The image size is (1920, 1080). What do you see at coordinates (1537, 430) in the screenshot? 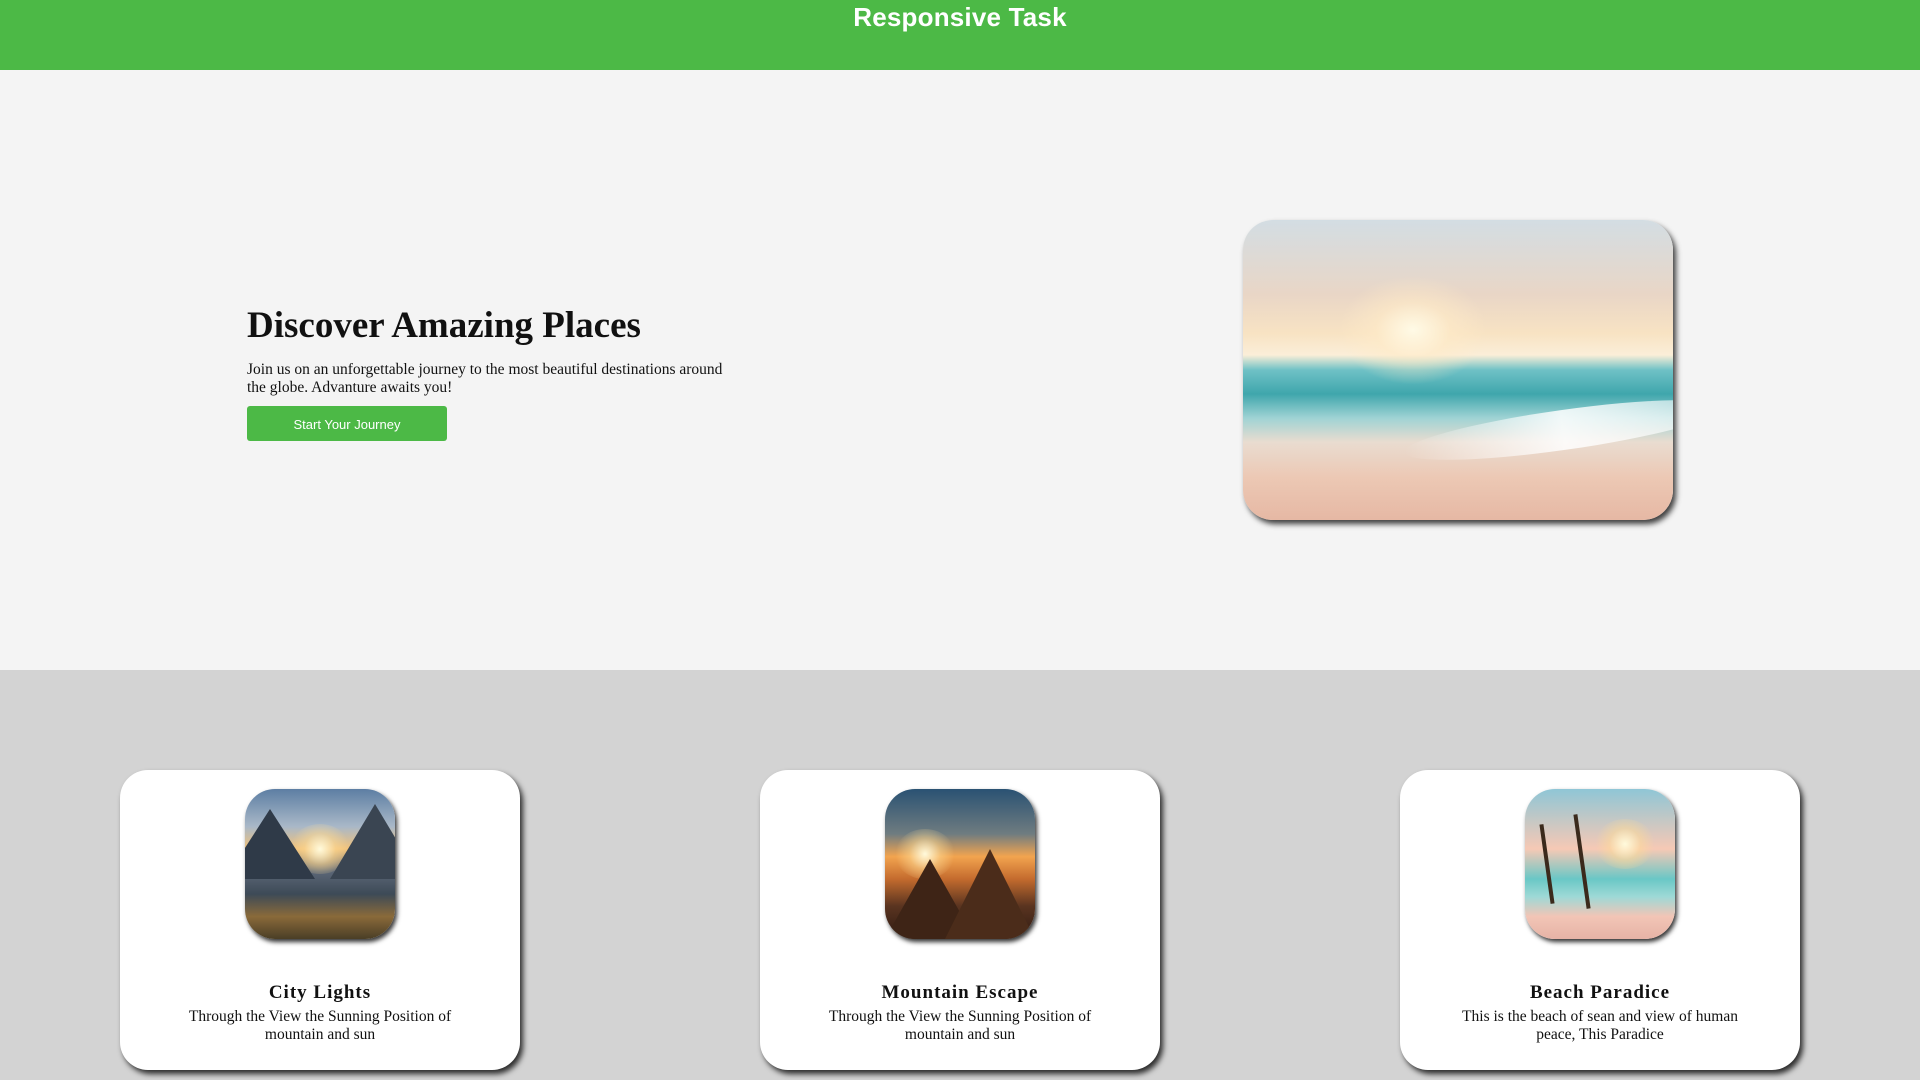
I see `wave-foam` at bounding box center [1537, 430].